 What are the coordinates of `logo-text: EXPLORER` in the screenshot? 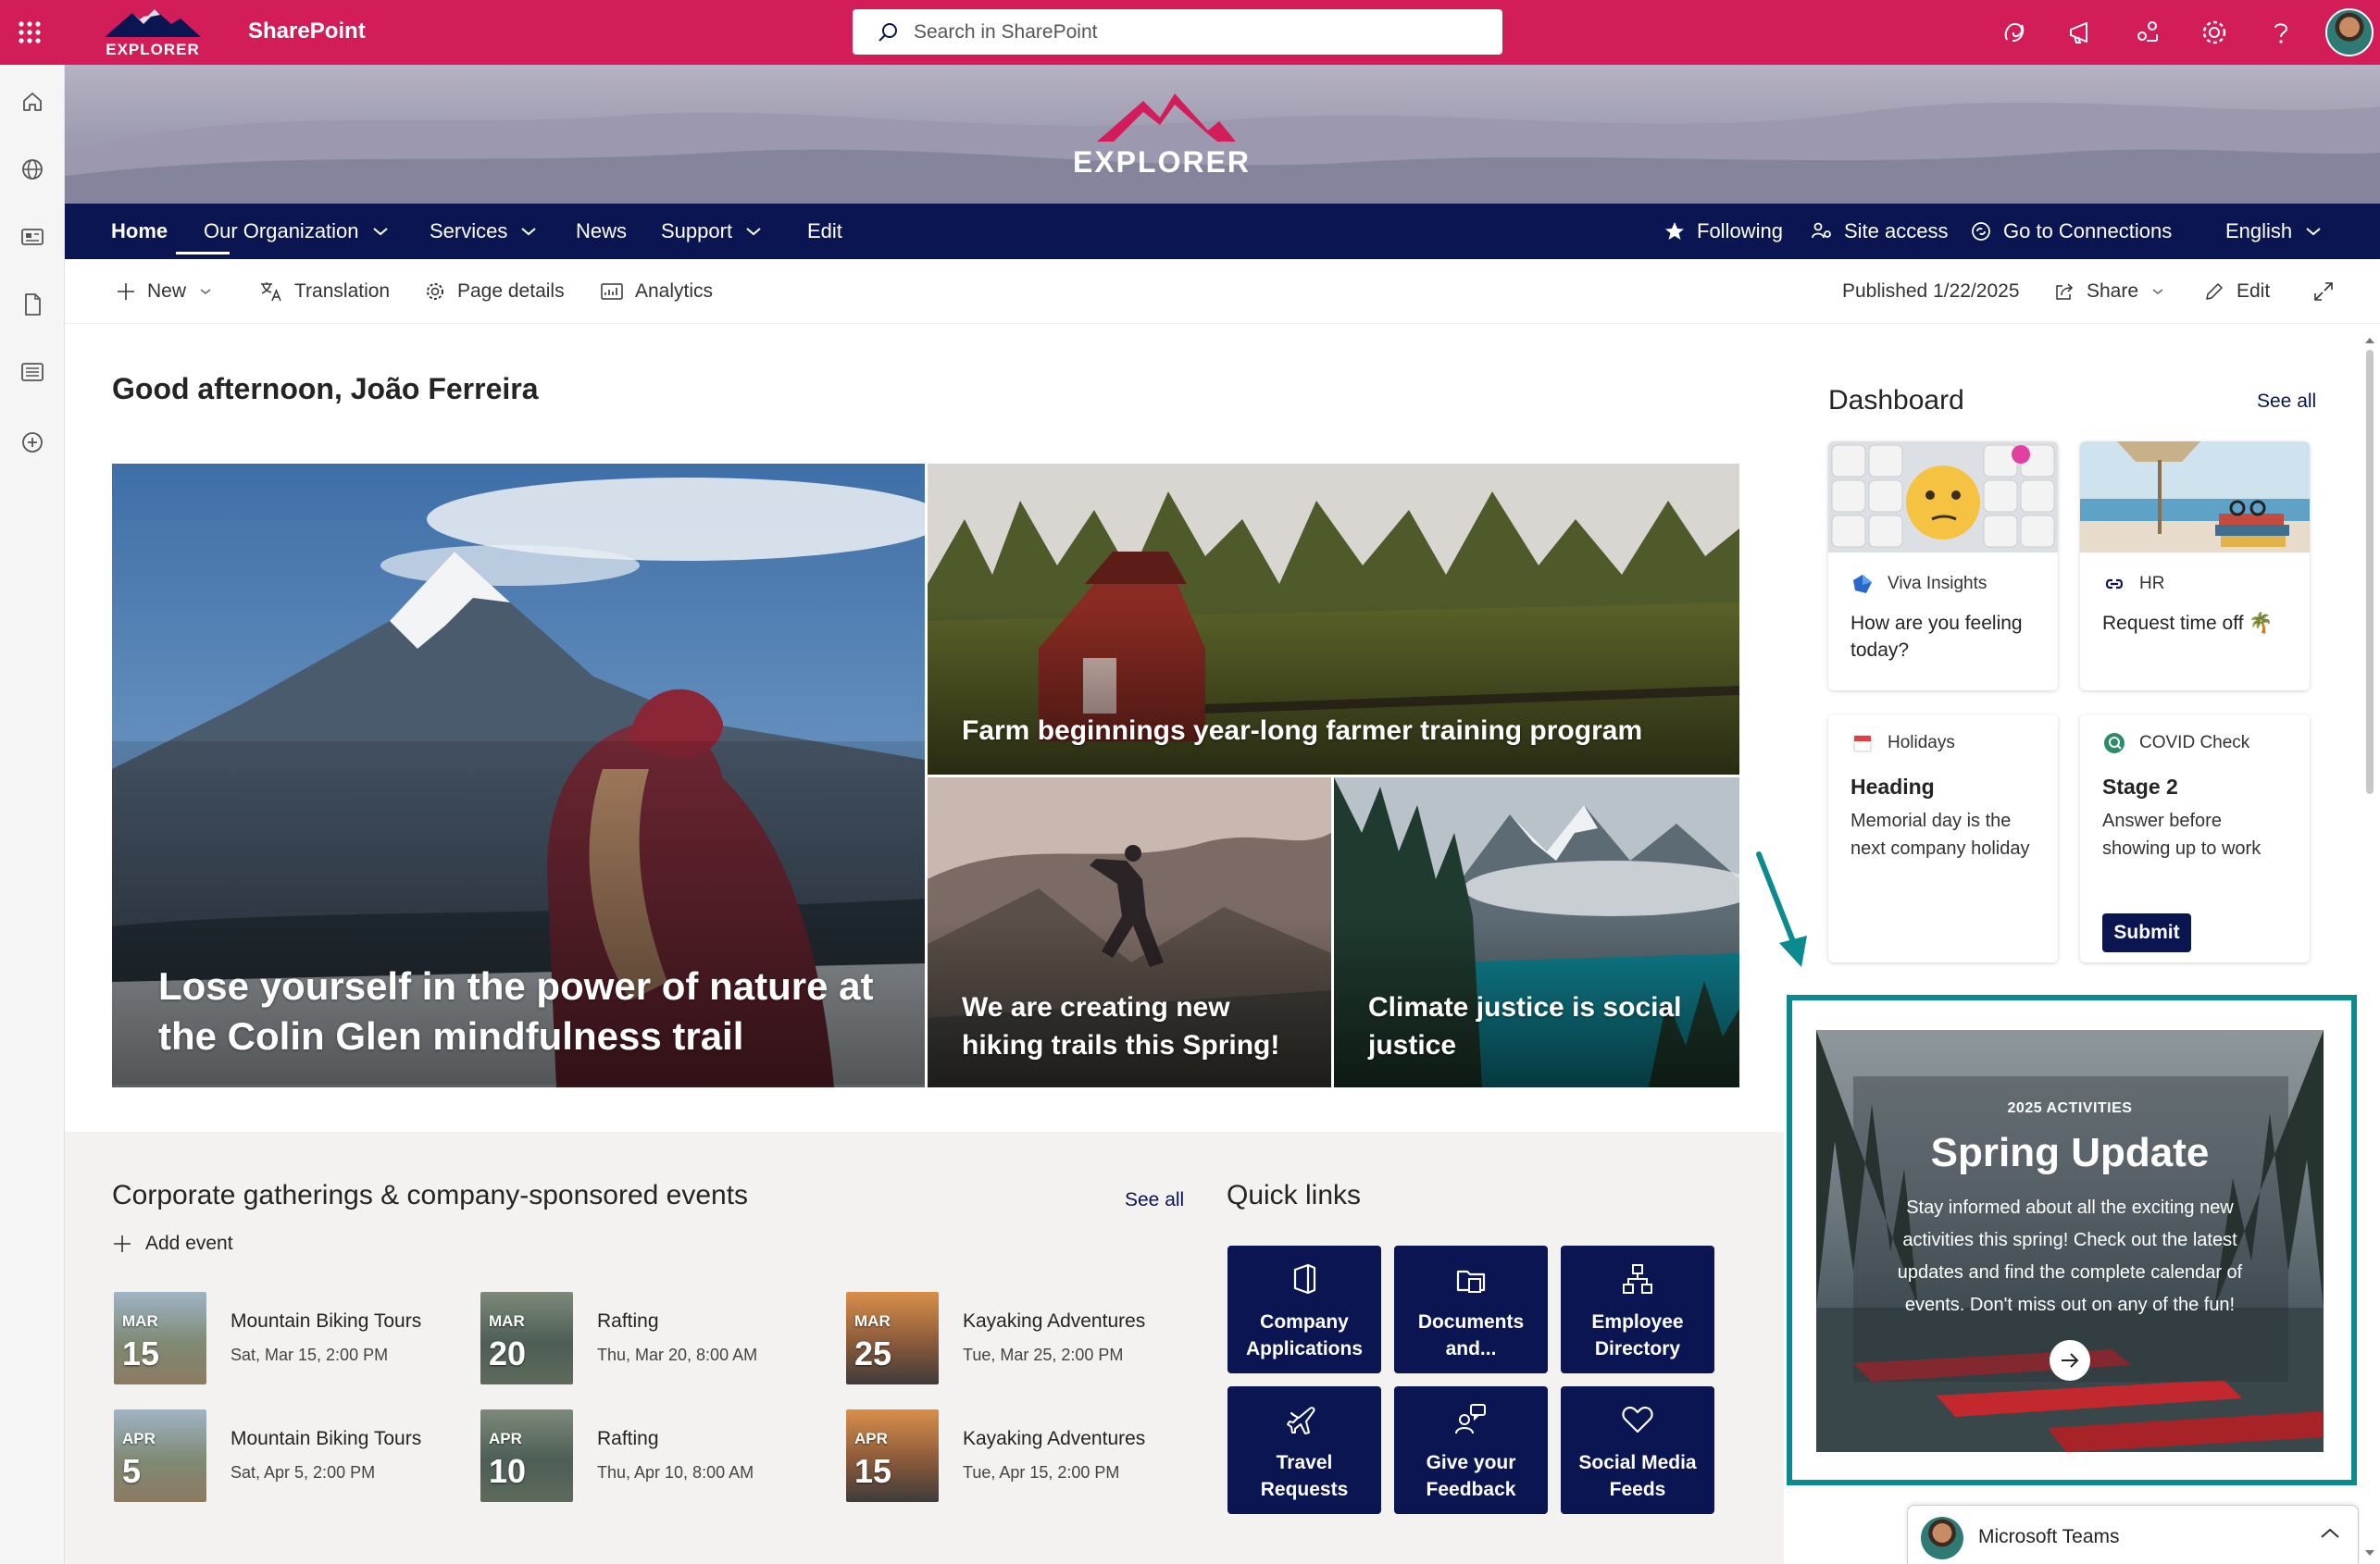 It's located at (1162, 162).